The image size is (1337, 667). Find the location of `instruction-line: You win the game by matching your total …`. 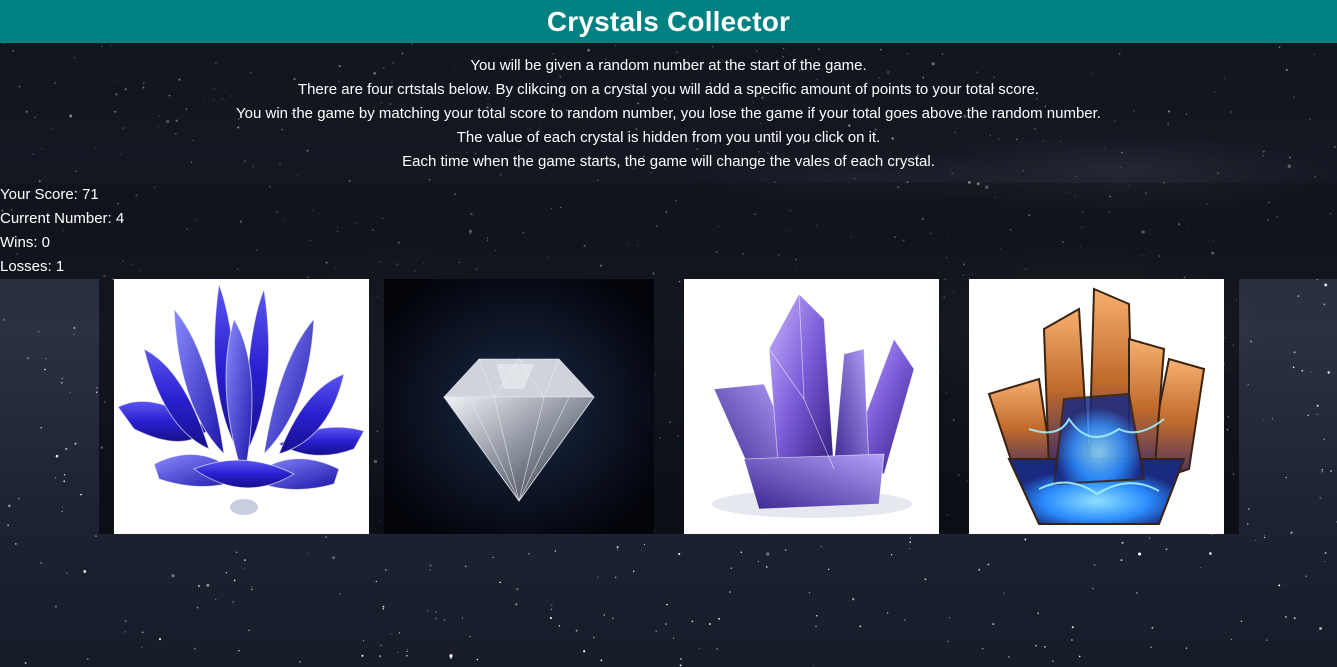

instruction-line: You win the game by matching your total … is located at coordinates (668, 113).